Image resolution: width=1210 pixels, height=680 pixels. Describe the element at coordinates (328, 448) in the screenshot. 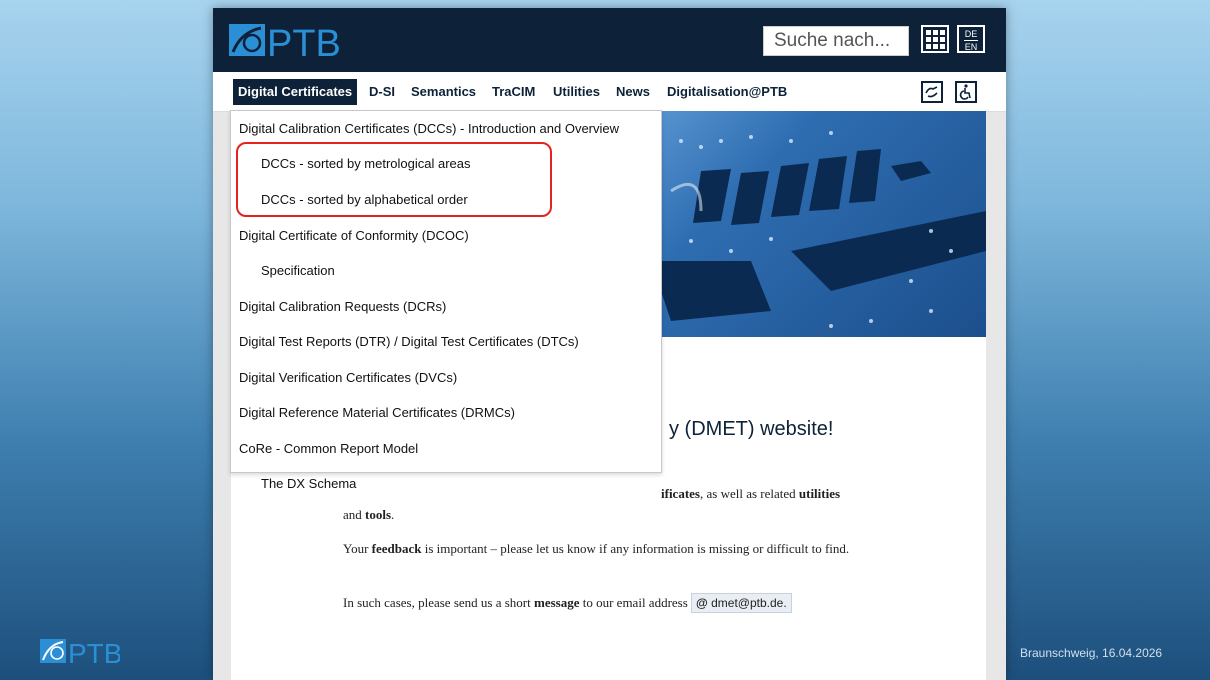

I see `menu-item-core: CoRe - Common Report Model` at that location.